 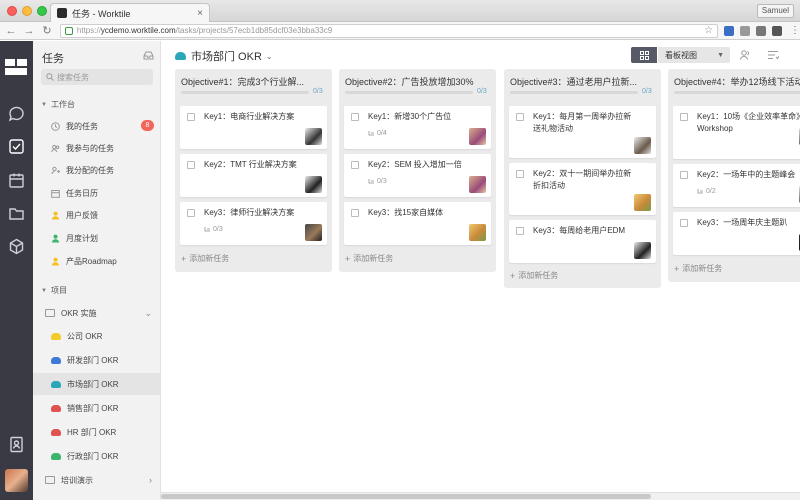 What do you see at coordinates (16, 444) in the screenshot?
I see `contacts-icon` at bounding box center [16, 444].